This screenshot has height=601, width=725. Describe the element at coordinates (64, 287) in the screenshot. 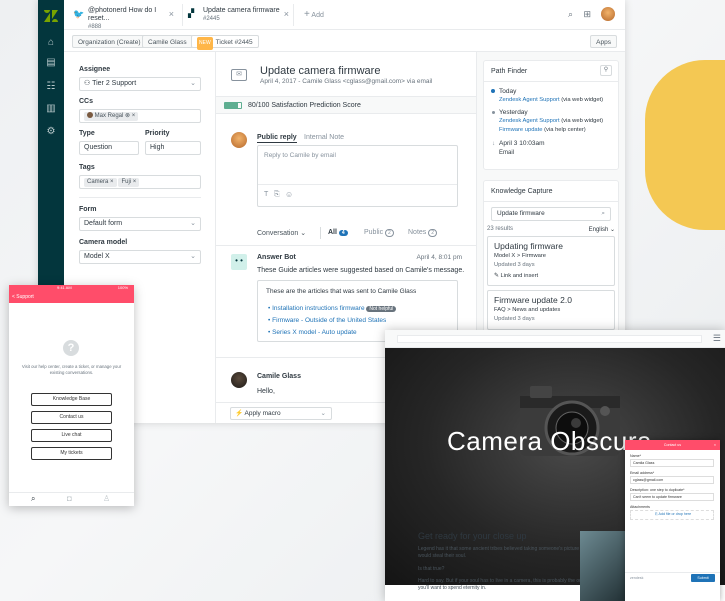

I see `status-time: 9:41 AM` at that location.